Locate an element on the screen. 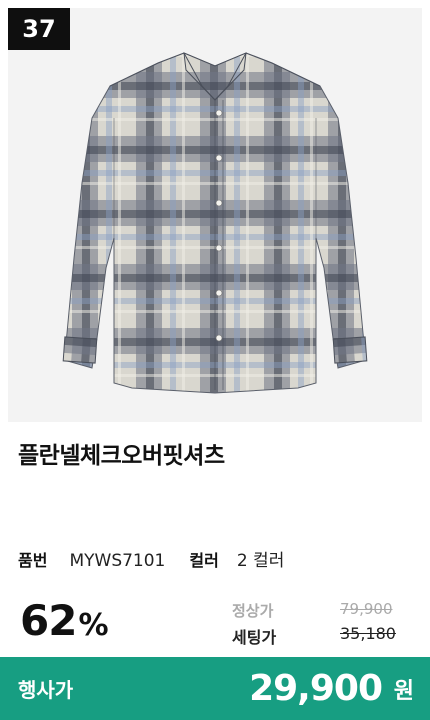 Image resolution: width=430 pixels, height=720 pixels. product-name: 플란넬체크오버핏셔츠 is located at coordinates (121, 453).